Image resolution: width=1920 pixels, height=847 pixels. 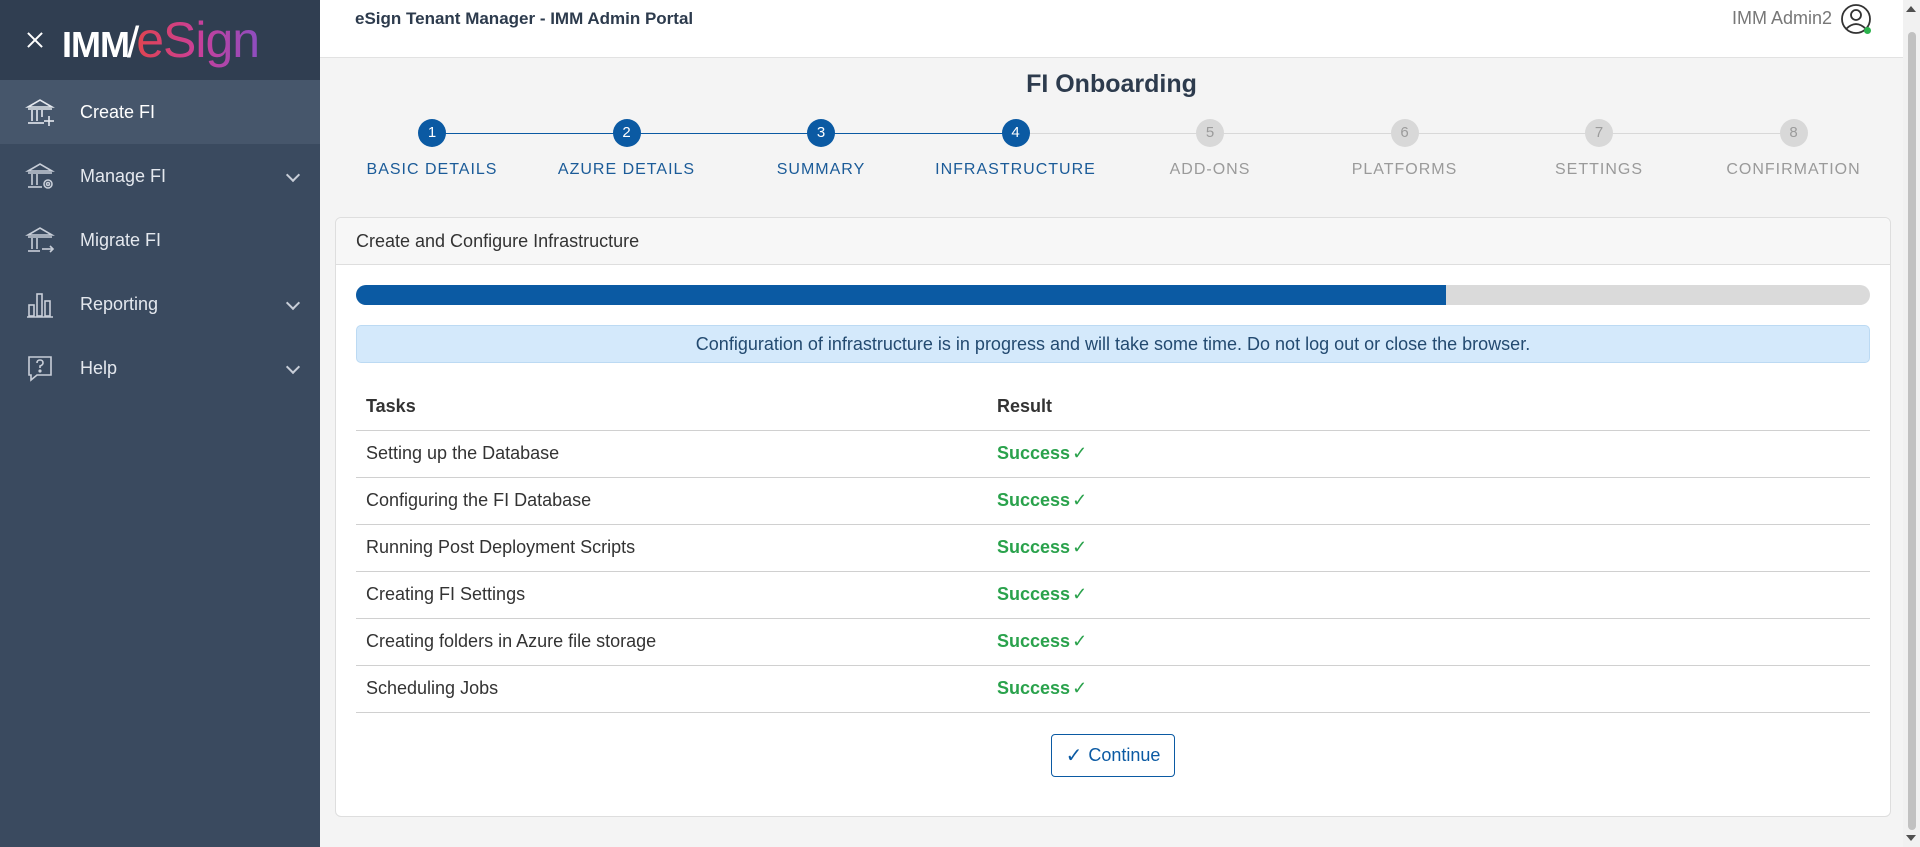 I want to click on logo-esign: eSign, so click(x=198, y=40).